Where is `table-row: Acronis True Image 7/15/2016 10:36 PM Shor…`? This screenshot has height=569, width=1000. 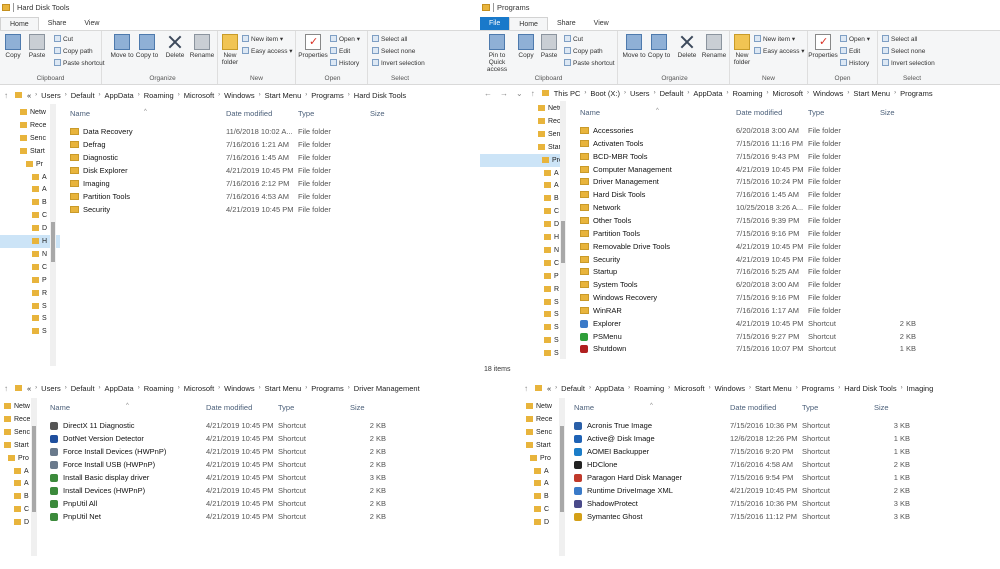
table-row: Acronis True Image 7/15/2016 10:36 PM Shor… is located at coordinates (780, 425).